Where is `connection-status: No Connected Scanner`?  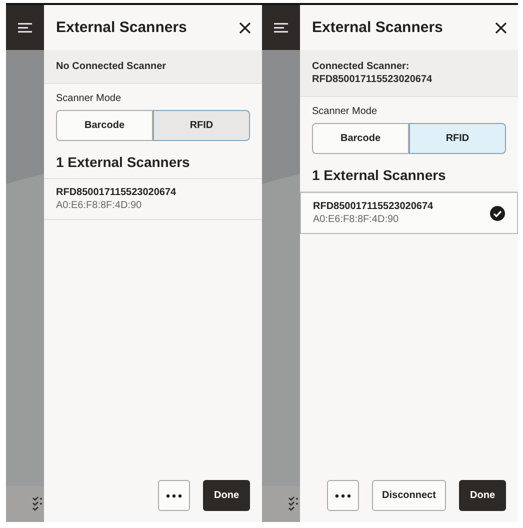
connection-status: No Connected Scanner is located at coordinates (112, 66).